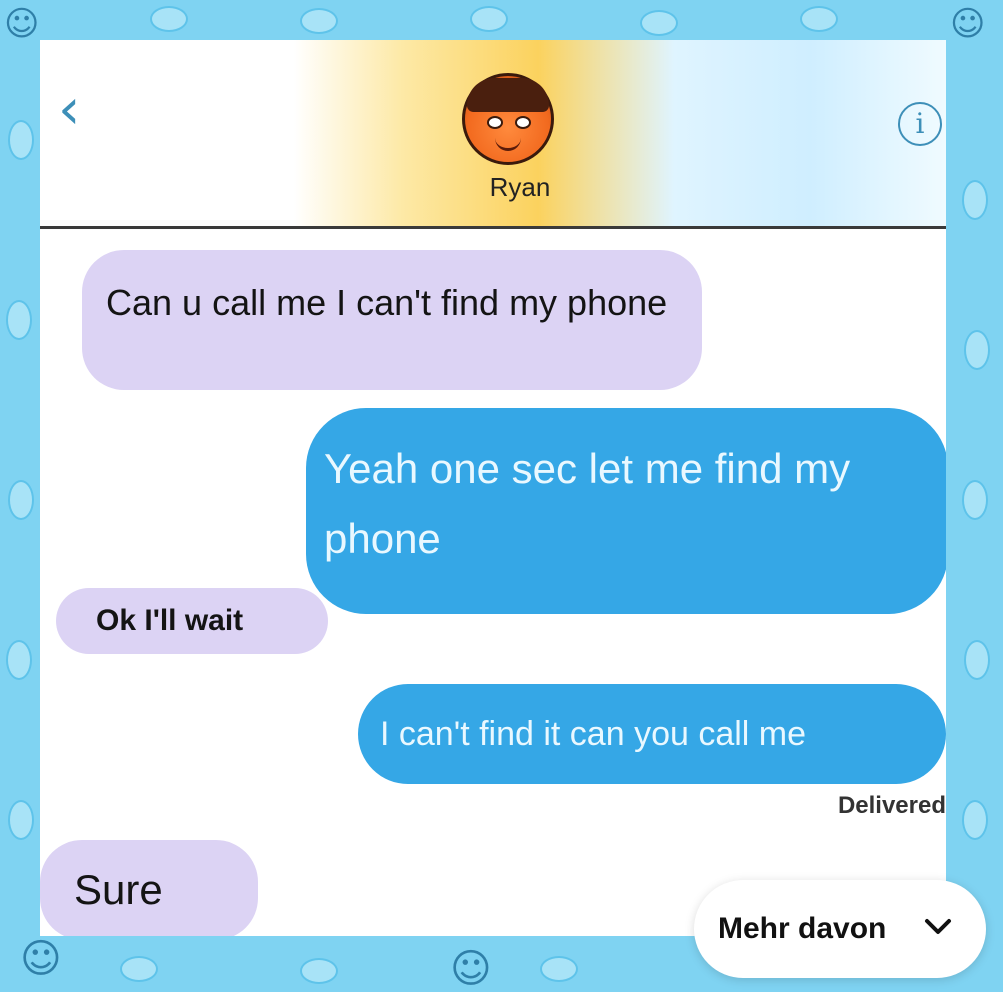 The width and height of the screenshot is (1003, 992). Describe the element at coordinates (891, 805) in the screenshot. I see `delivered-status: Delivered` at that location.